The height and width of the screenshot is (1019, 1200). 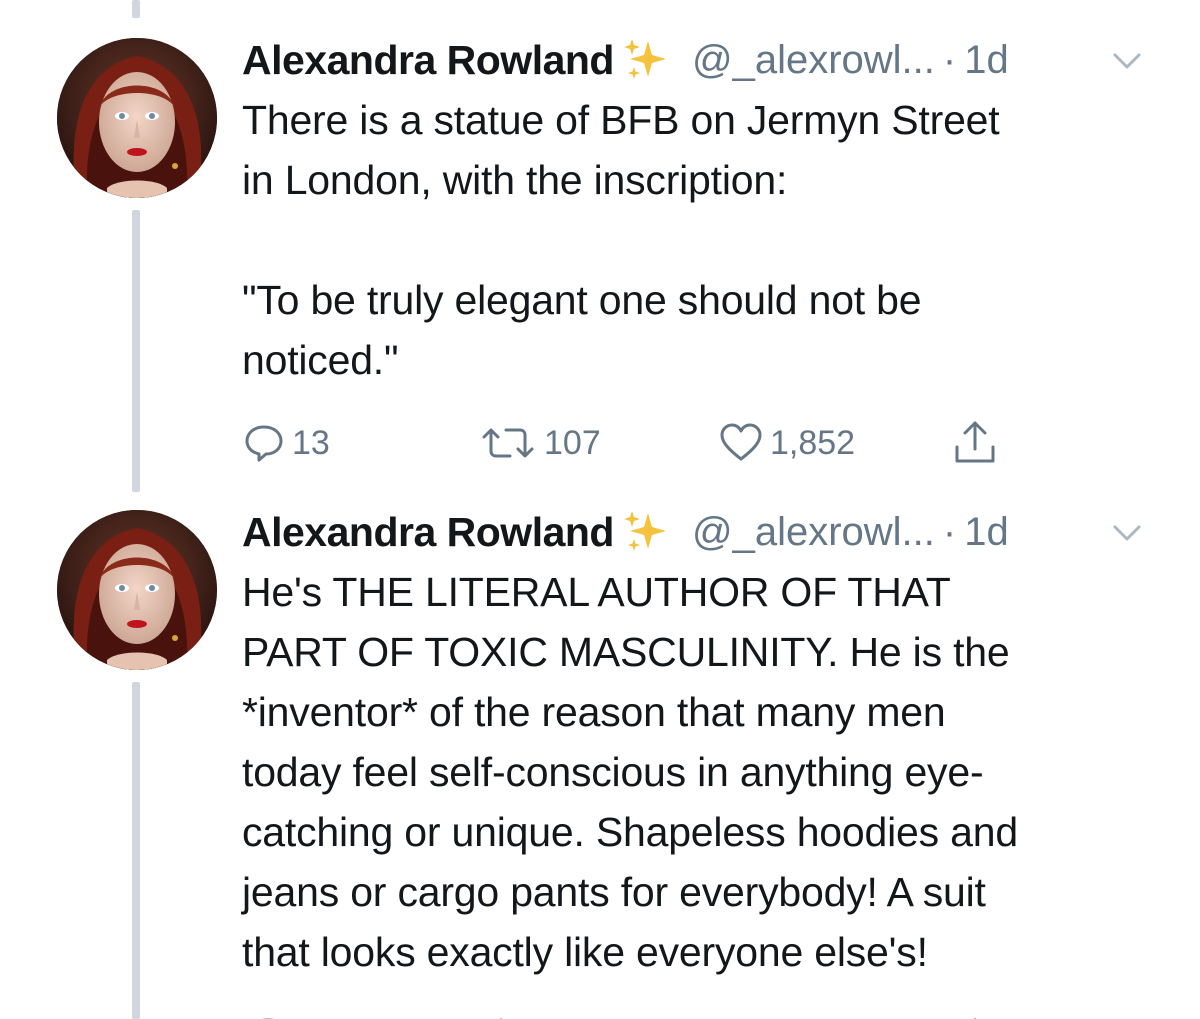 I want to click on heart-icon, so click(x=741, y=442).